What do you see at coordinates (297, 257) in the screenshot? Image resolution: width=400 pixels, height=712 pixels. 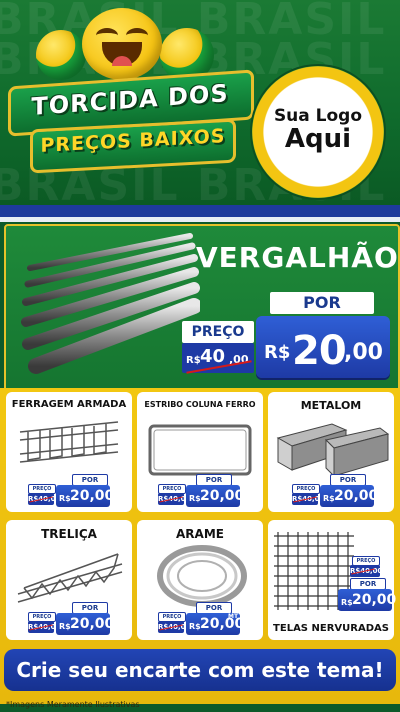 I see `hero-product-name: VERGALHÃO` at bounding box center [297, 257].